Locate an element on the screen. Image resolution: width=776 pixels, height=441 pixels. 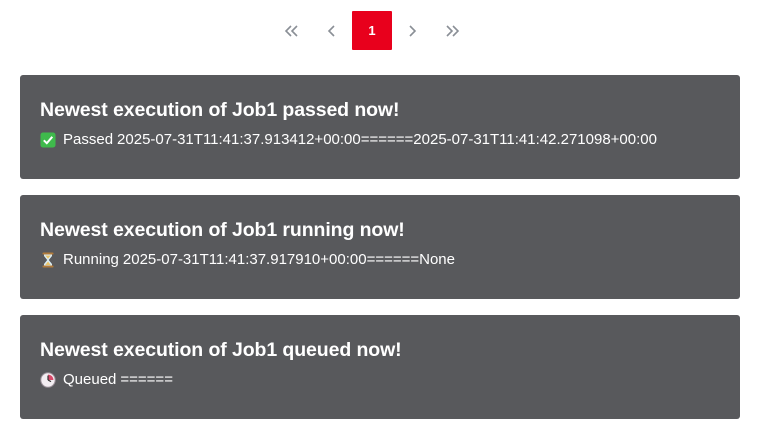
page-1-button: 1 is located at coordinates (372, 30).